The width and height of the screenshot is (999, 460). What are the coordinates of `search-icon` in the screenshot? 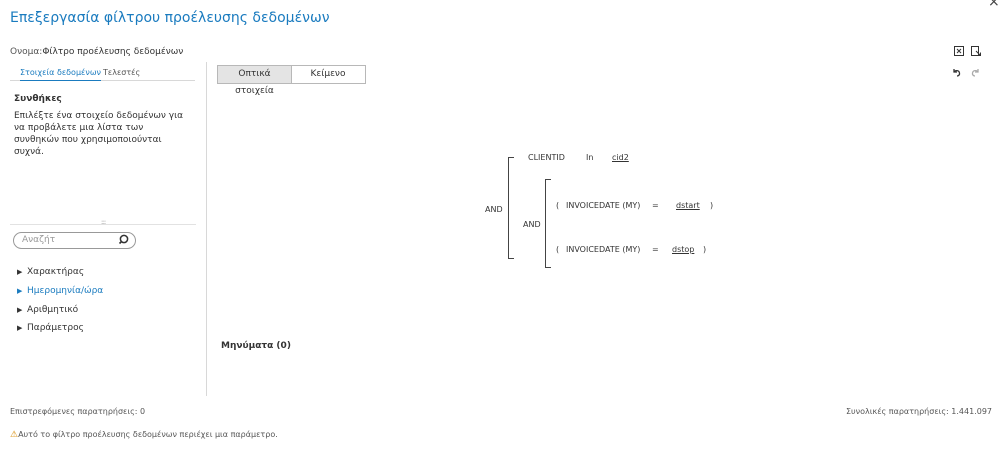 It's located at (125, 240).